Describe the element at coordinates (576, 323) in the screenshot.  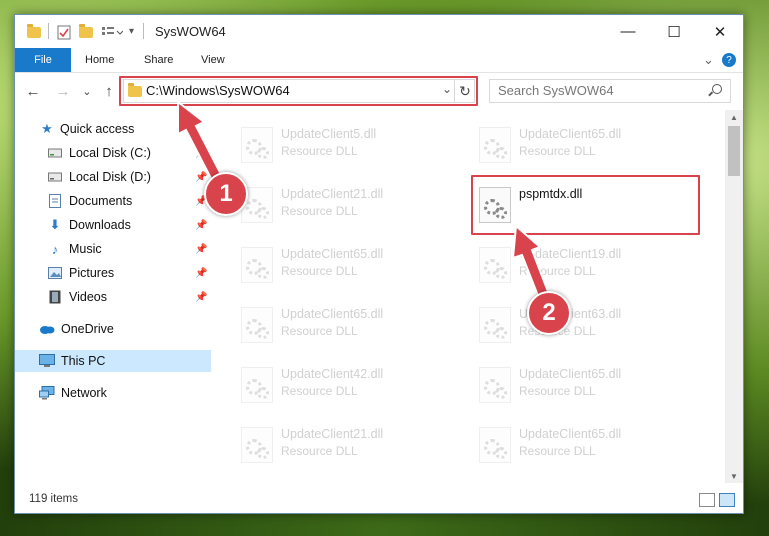
I see `file-item: UpdateClient63.dll Resource DLL` at that location.